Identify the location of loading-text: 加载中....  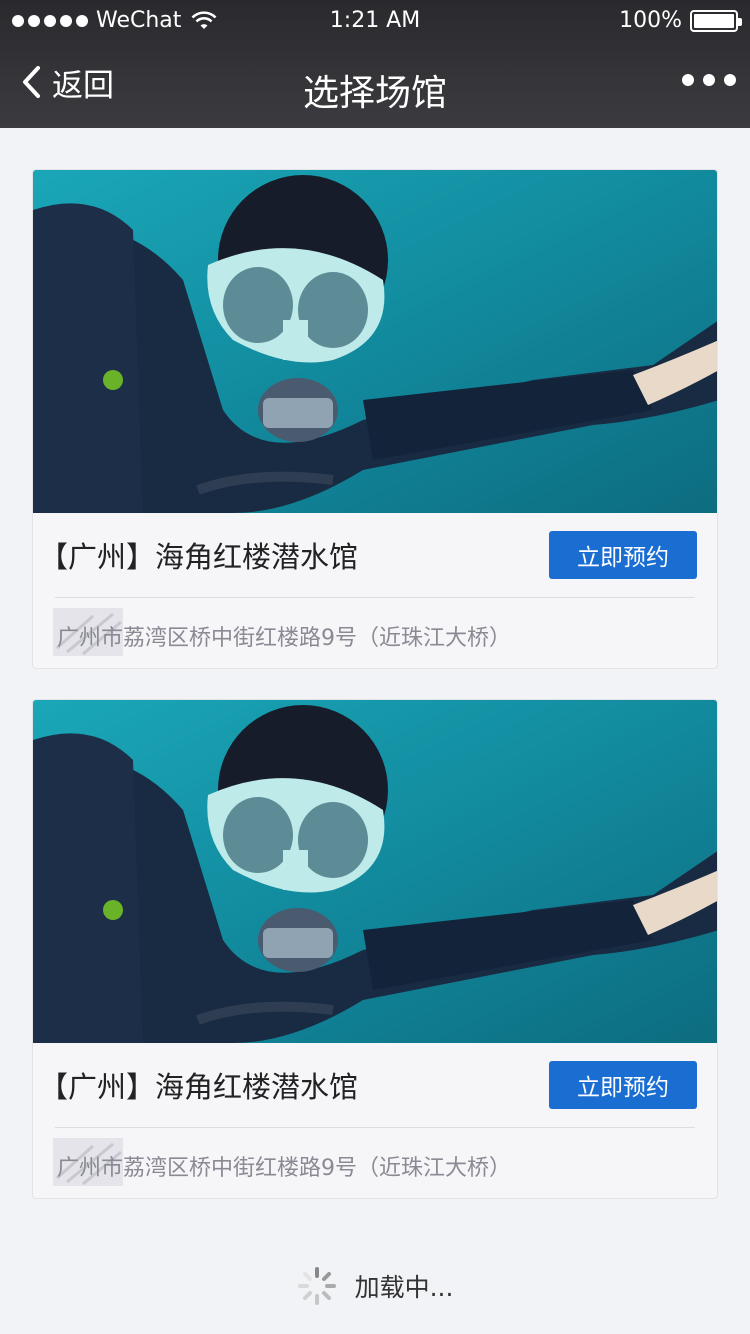
(404, 1287).